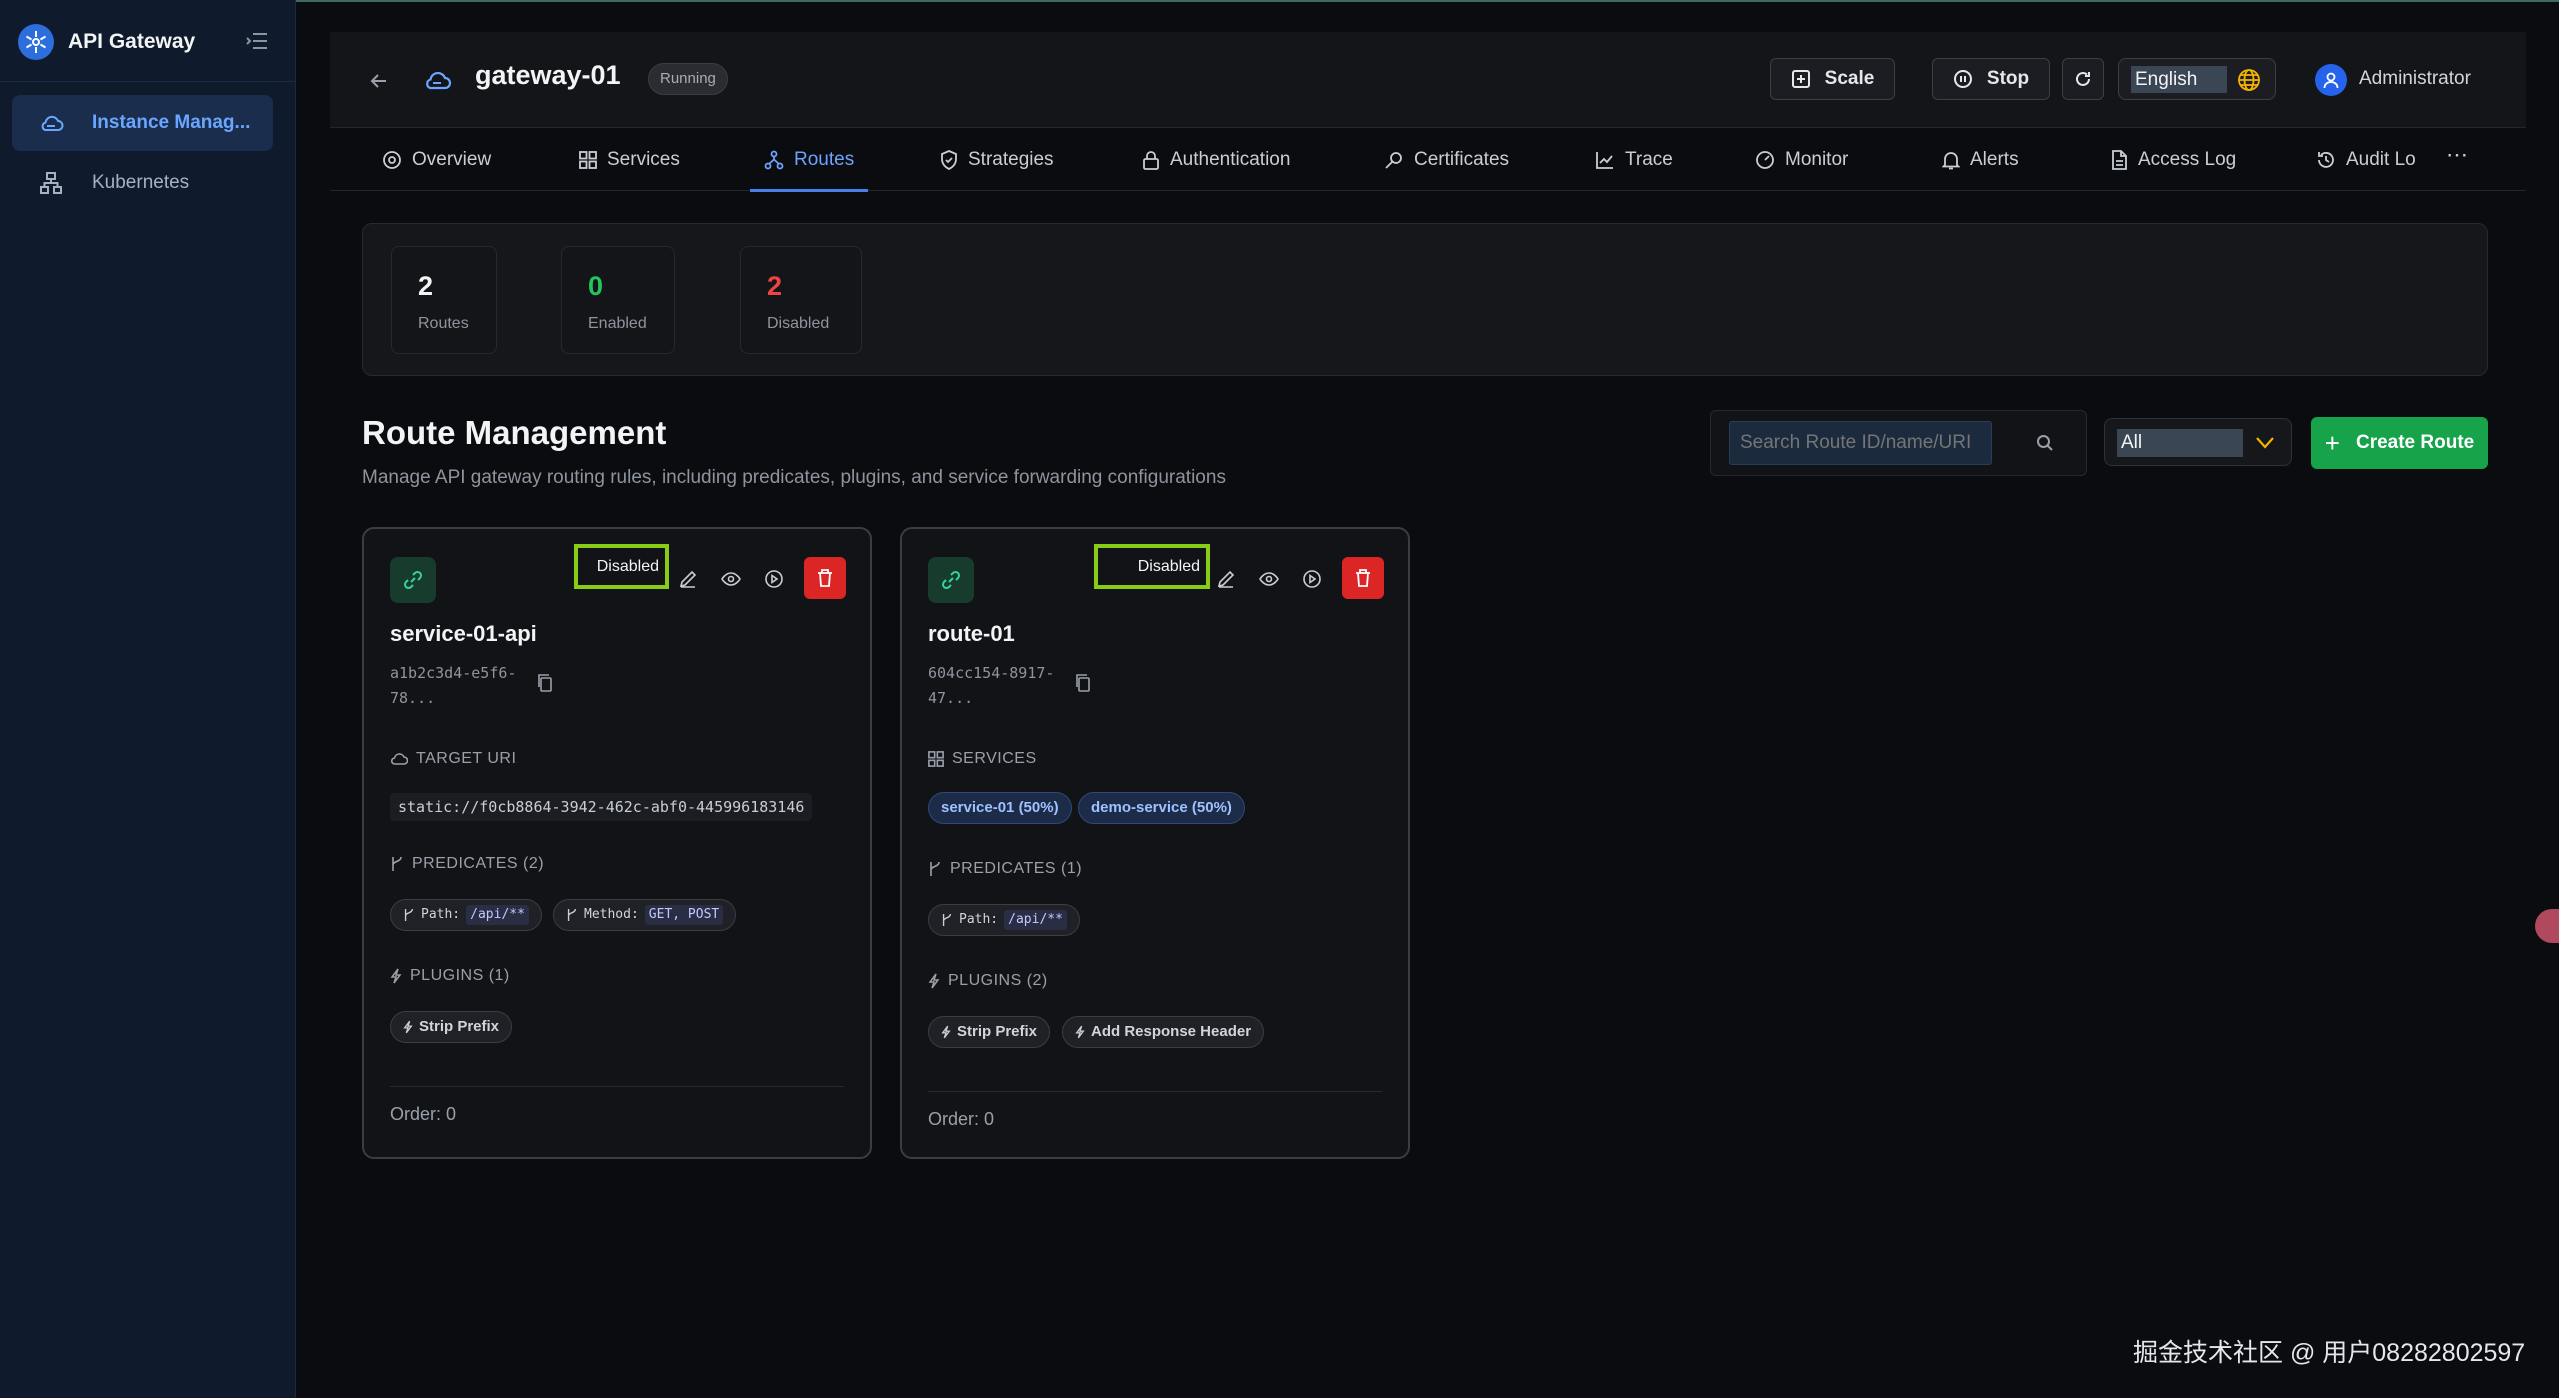 The height and width of the screenshot is (1398, 2559). Describe the element at coordinates (2547, 926) in the screenshot. I see `floating-assistant-tab` at that location.